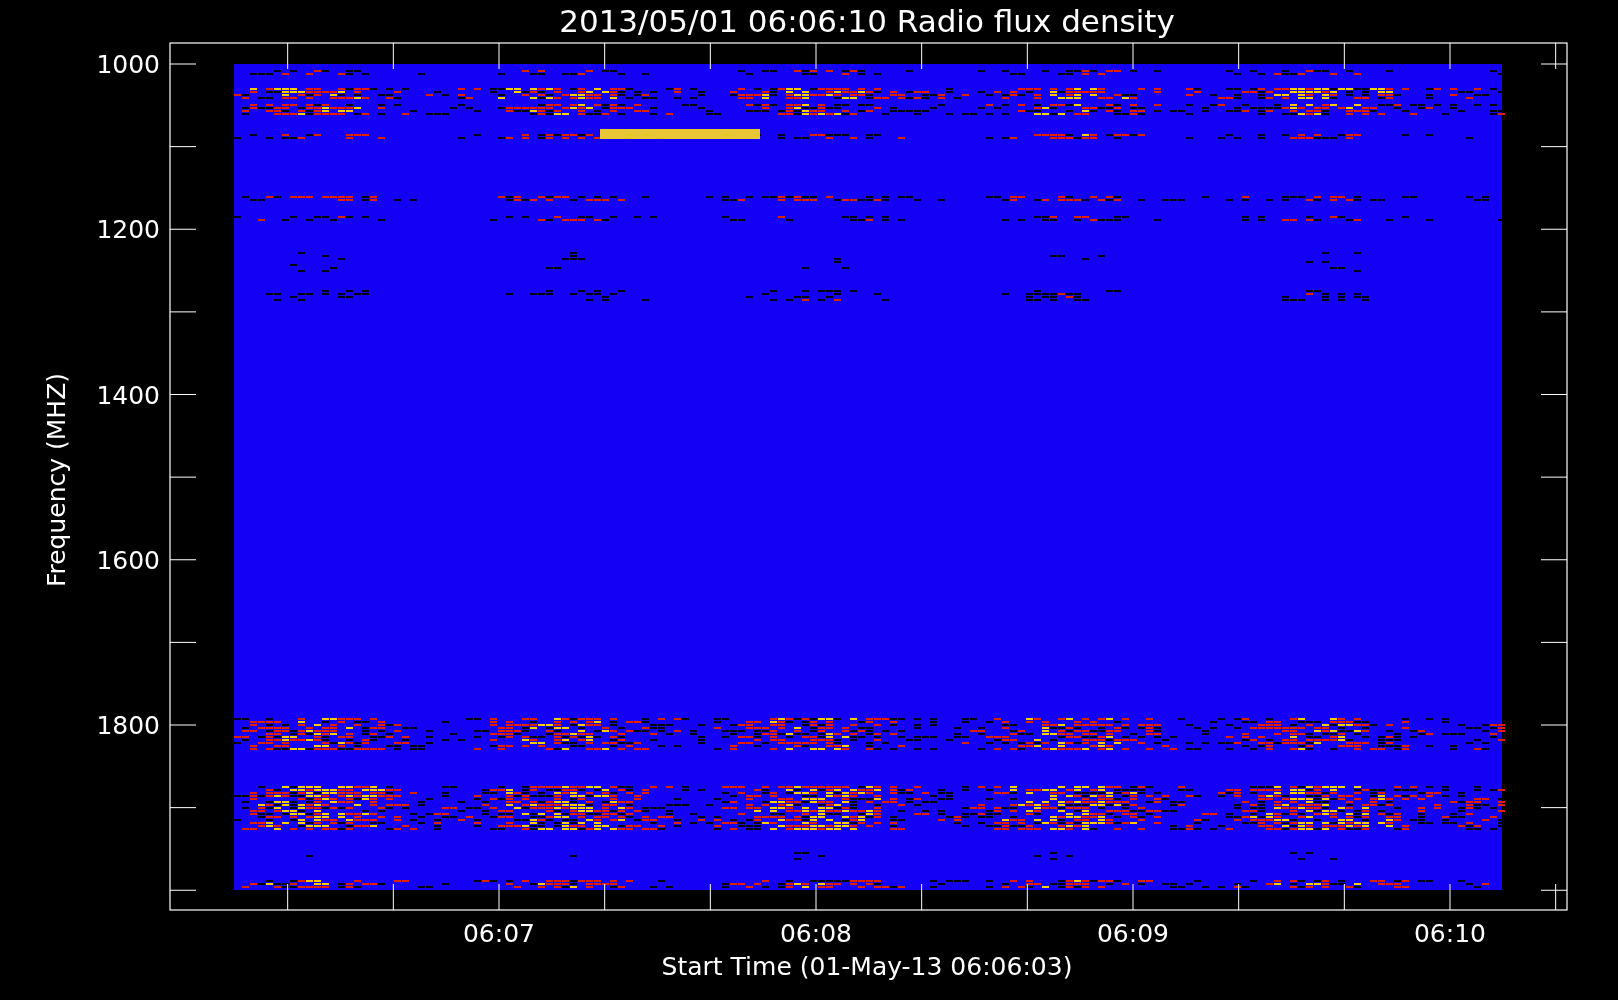  I want to click on x-tick-label: 06:08, so click(816, 933).